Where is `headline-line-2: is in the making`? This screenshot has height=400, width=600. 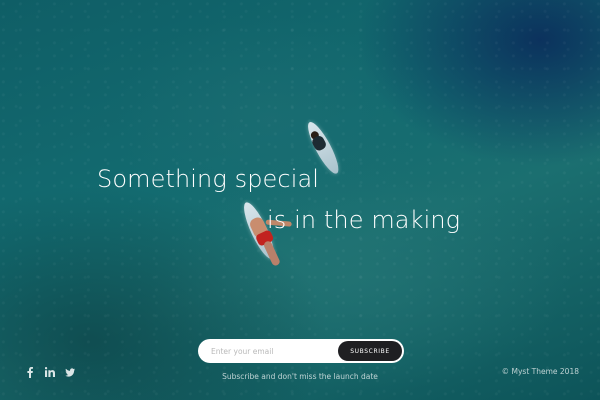
headline-line-2: is in the making is located at coordinates (364, 220).